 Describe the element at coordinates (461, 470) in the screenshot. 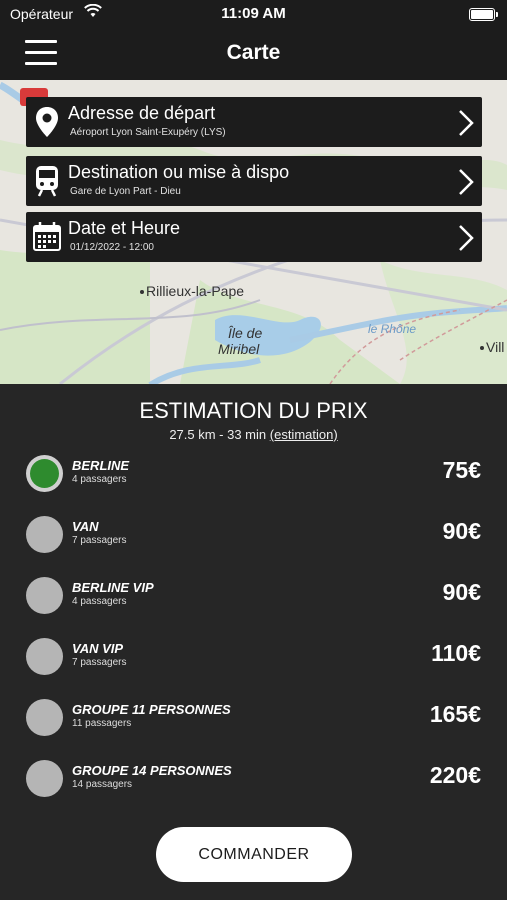

I see `vehicle-price: 75€` at that location.